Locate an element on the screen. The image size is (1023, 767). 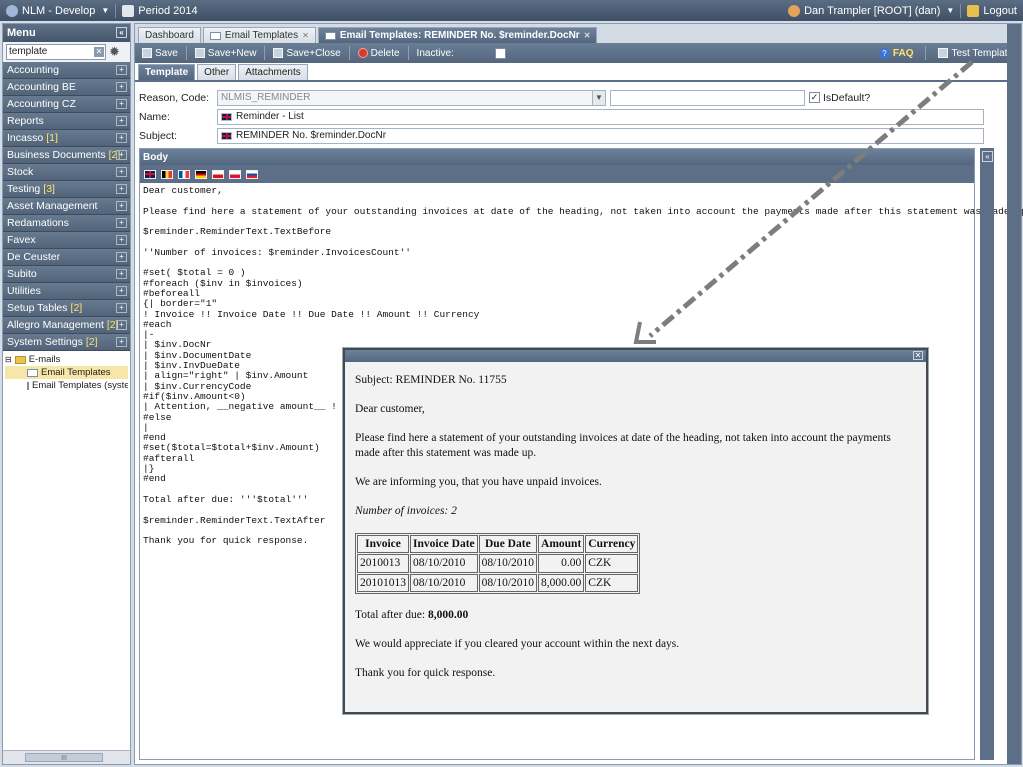
preview-thanks: Thank you for quick response. is located at coordinates (425, 673).